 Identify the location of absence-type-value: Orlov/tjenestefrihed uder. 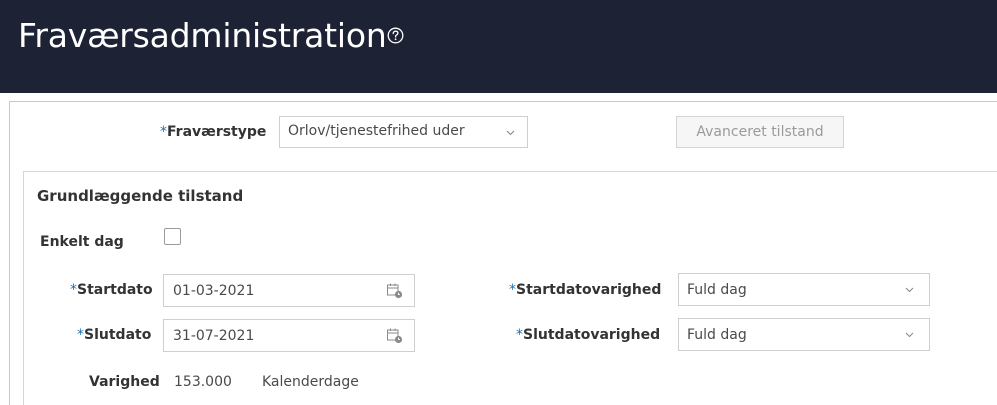
(376, 131).